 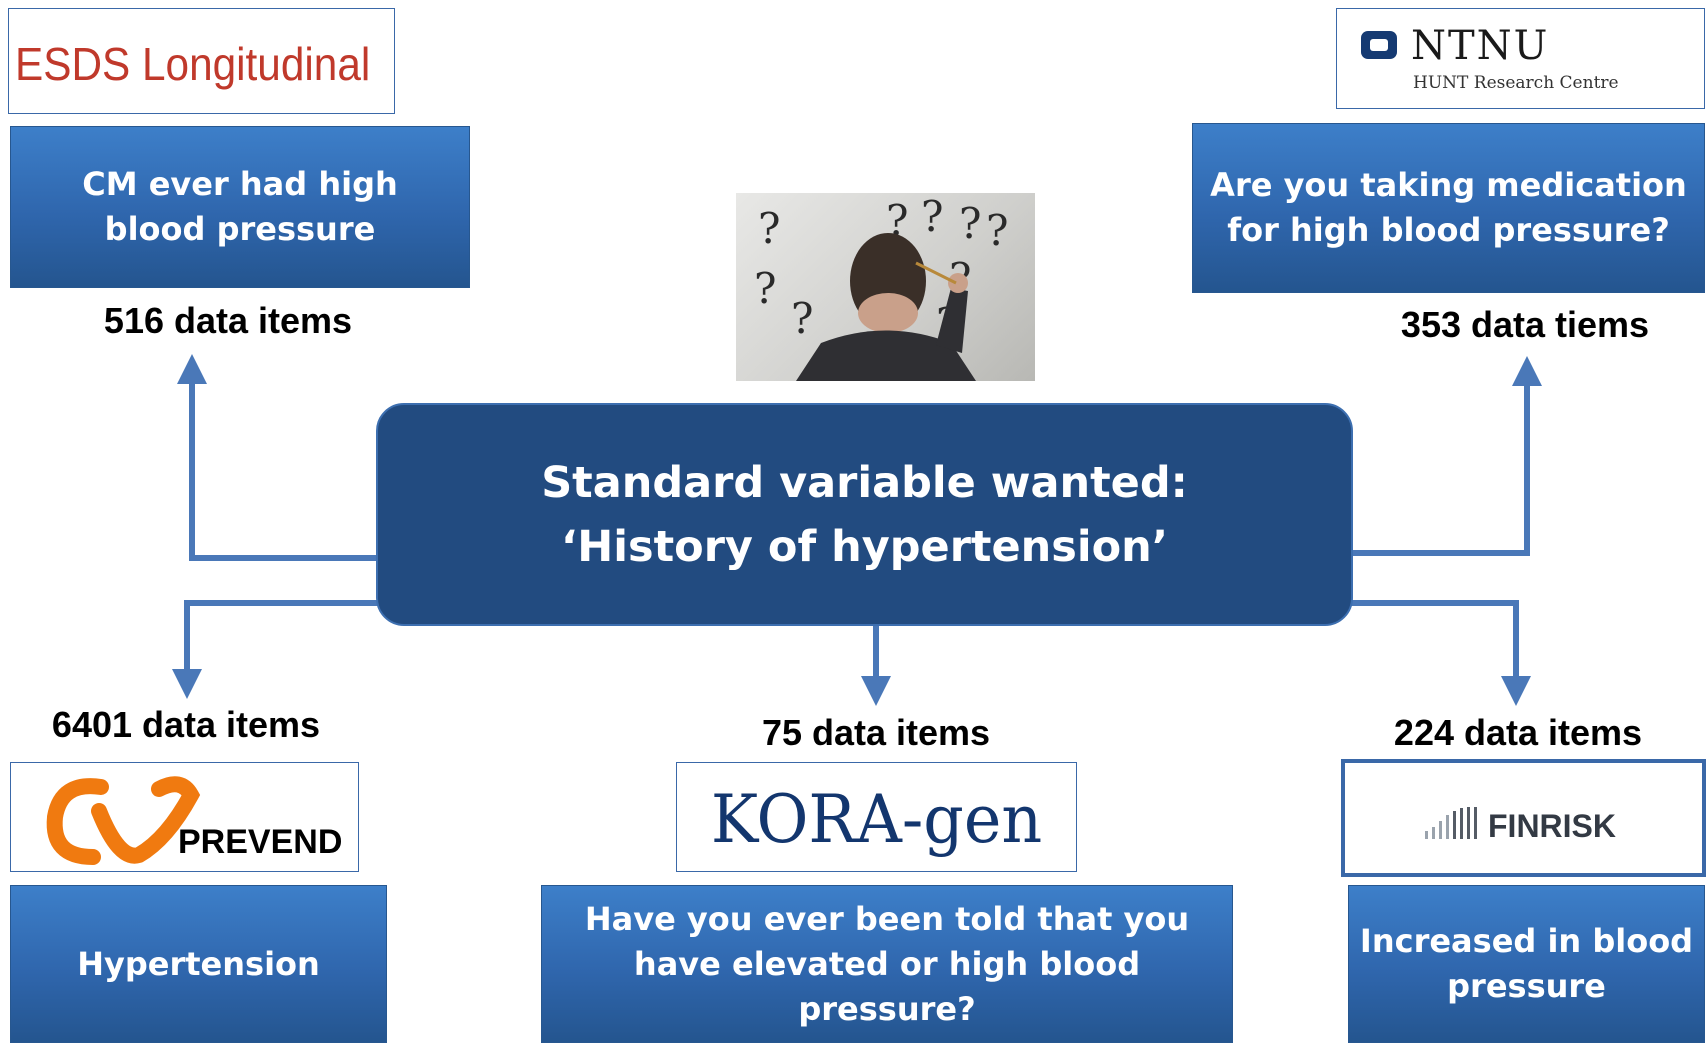 I want to click on esds-question: CM ever had high blood pressure, so click(x=240, y=206).